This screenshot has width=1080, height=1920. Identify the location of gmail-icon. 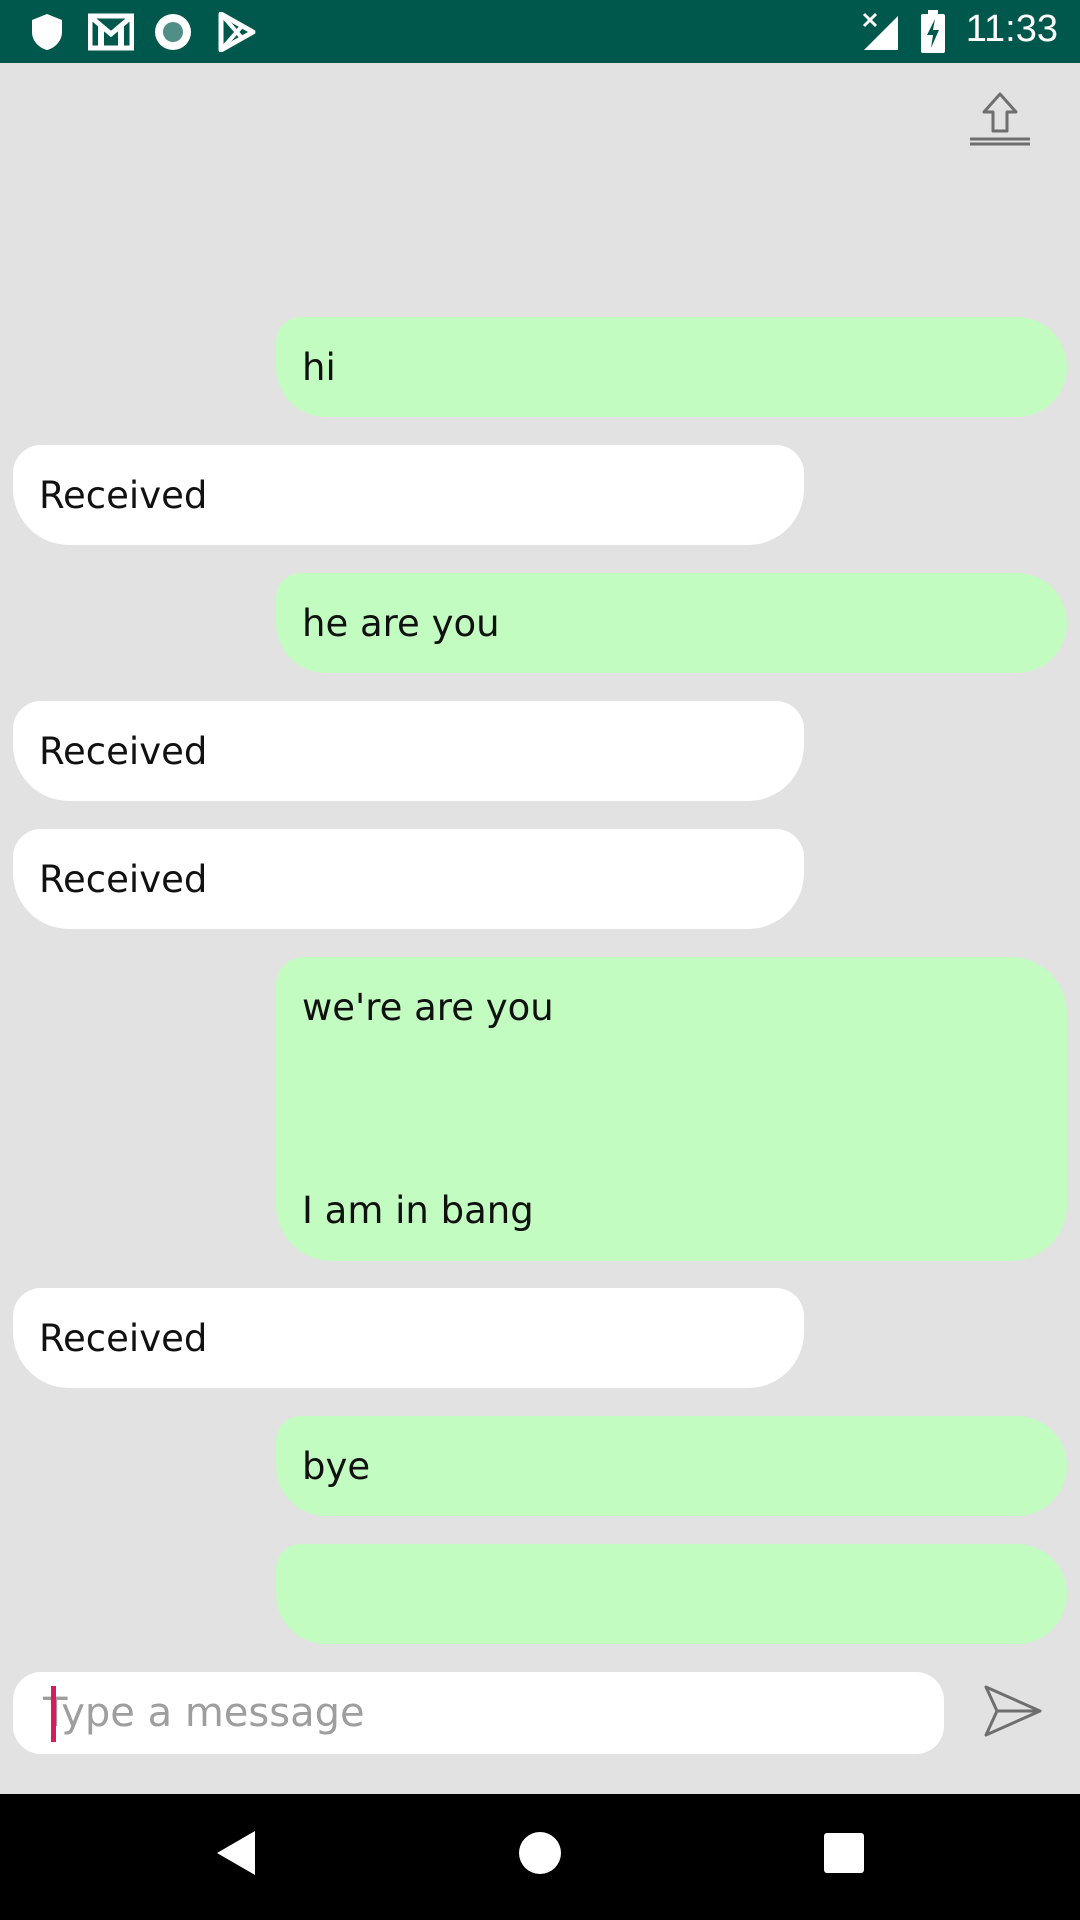
(111, 34).